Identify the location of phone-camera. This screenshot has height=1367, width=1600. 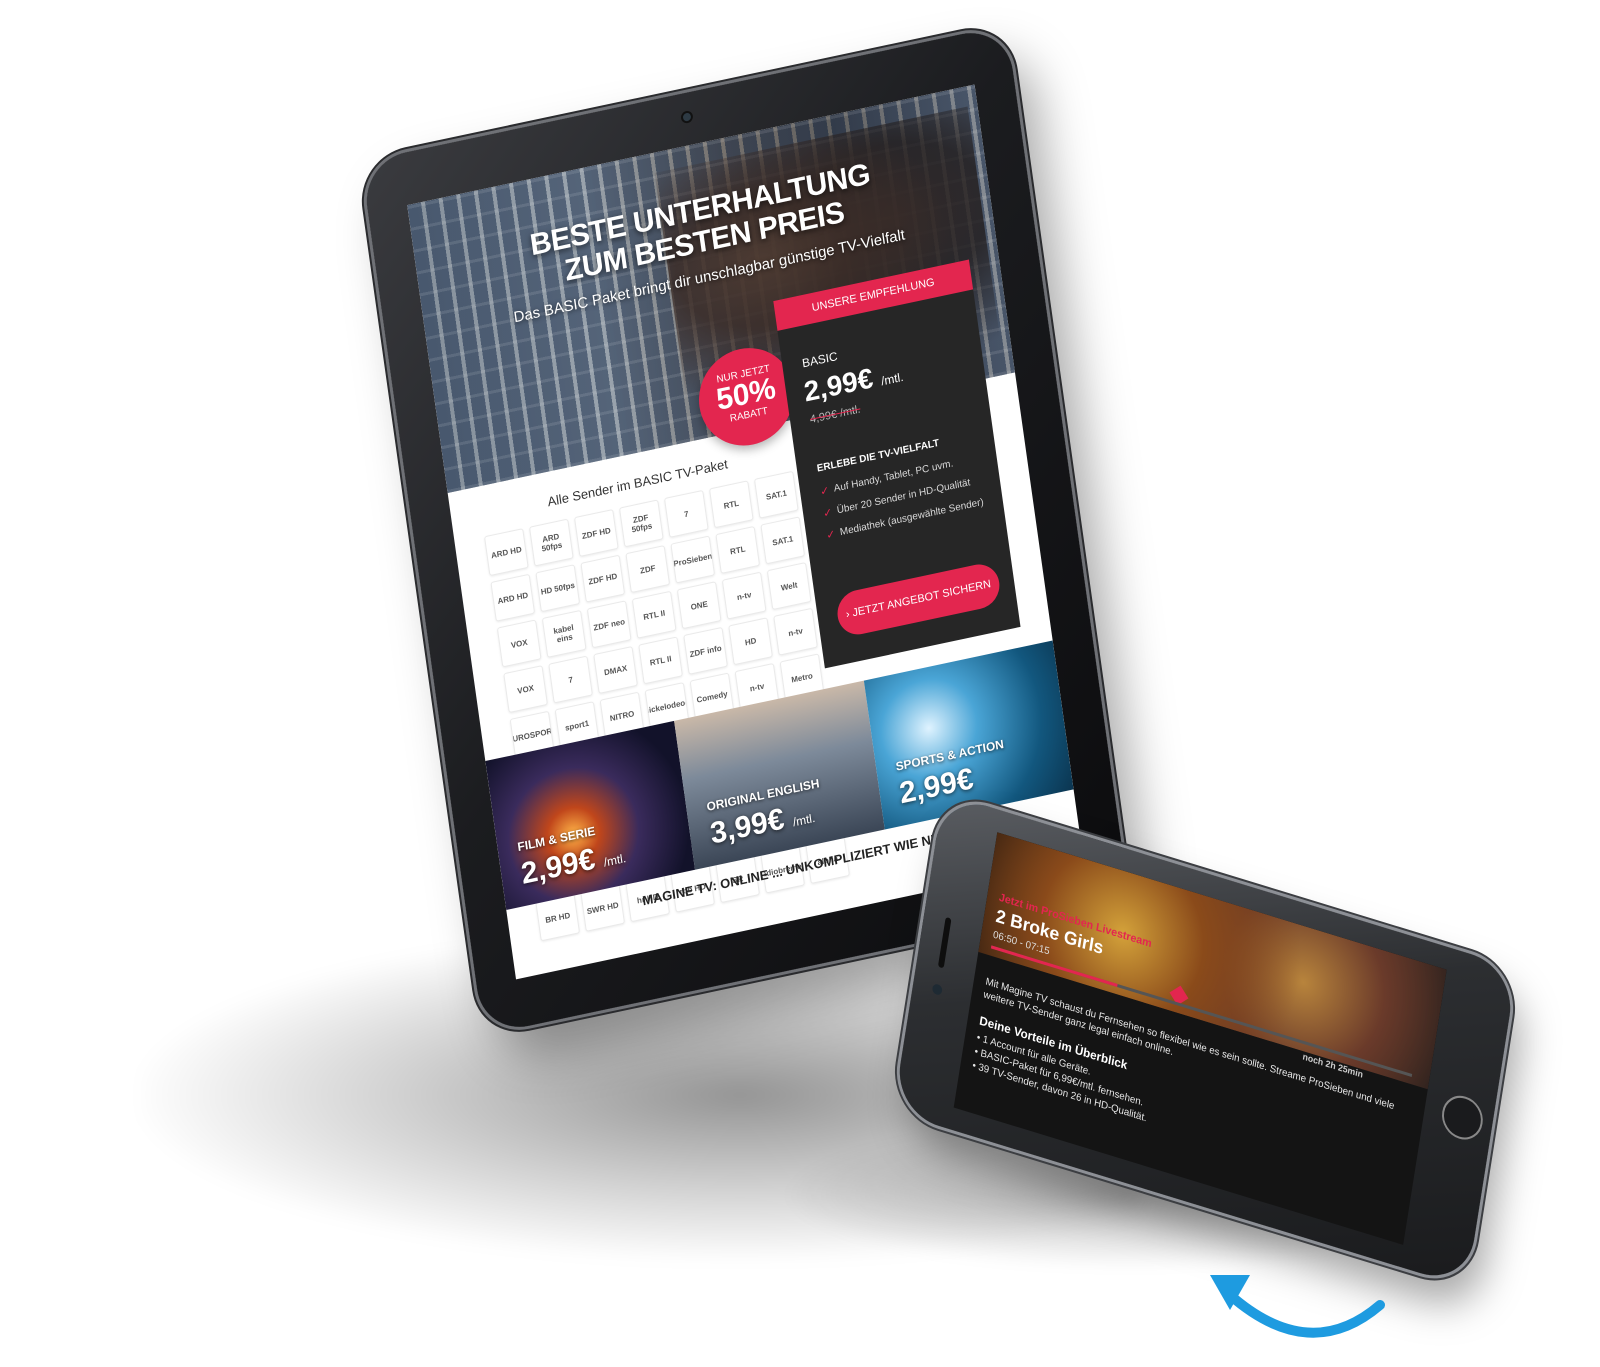
(937, 989).